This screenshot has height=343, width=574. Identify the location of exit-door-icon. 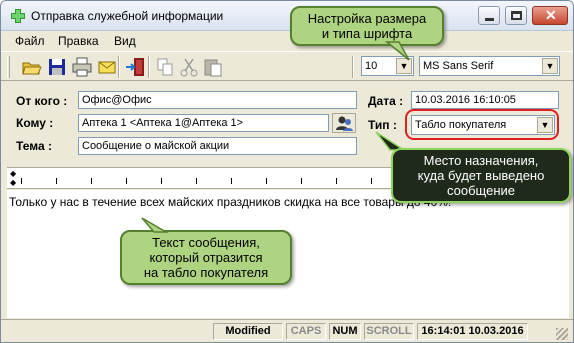
(135, 67).